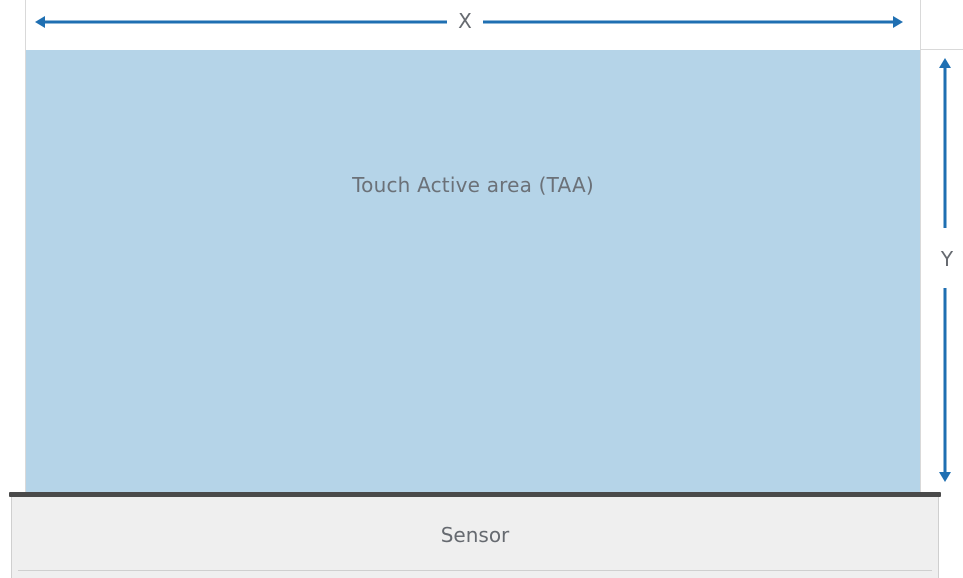 The image size is (963, 578). I want to click on x-dimension-label: X, so click(465, 21).